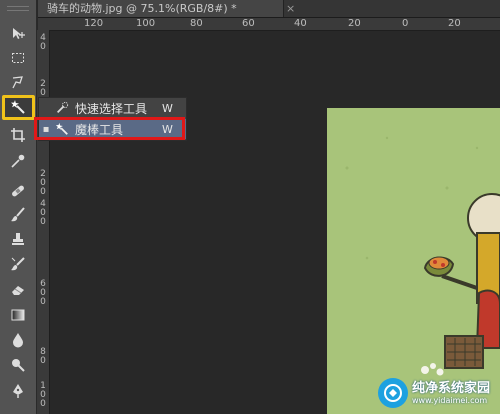 This screenshot has height=414, width=500. I want to click on eraser-icon, so click(18, 290).